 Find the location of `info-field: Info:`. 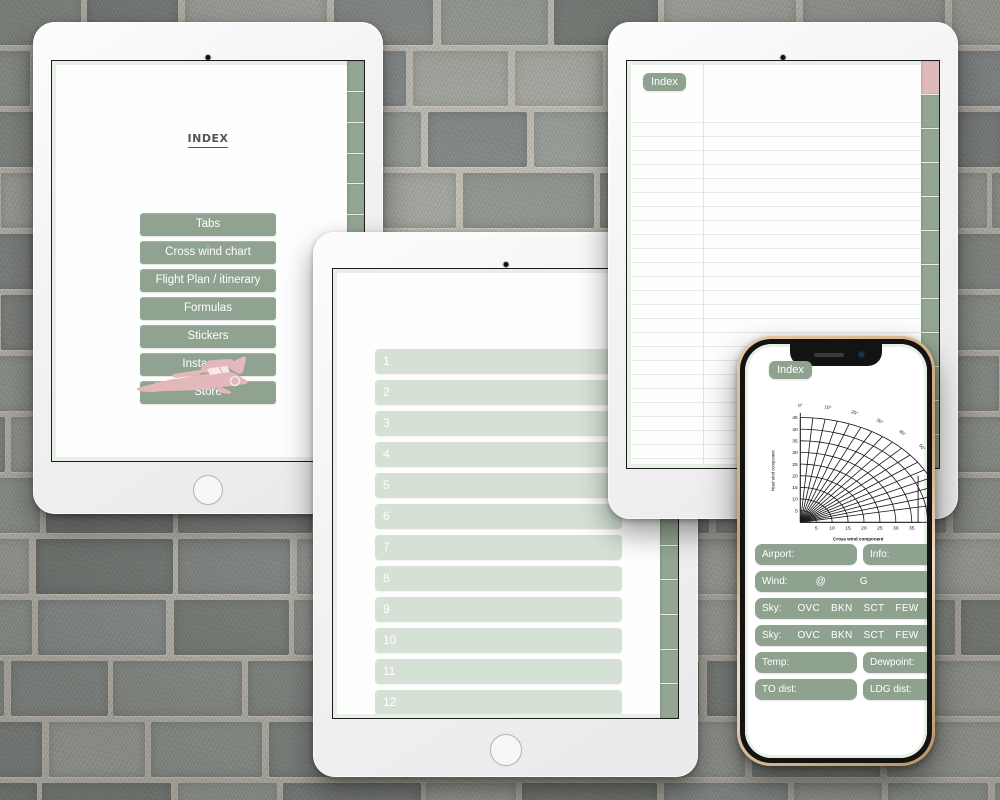

info-field: Info: is located at coordinates (895, 554).